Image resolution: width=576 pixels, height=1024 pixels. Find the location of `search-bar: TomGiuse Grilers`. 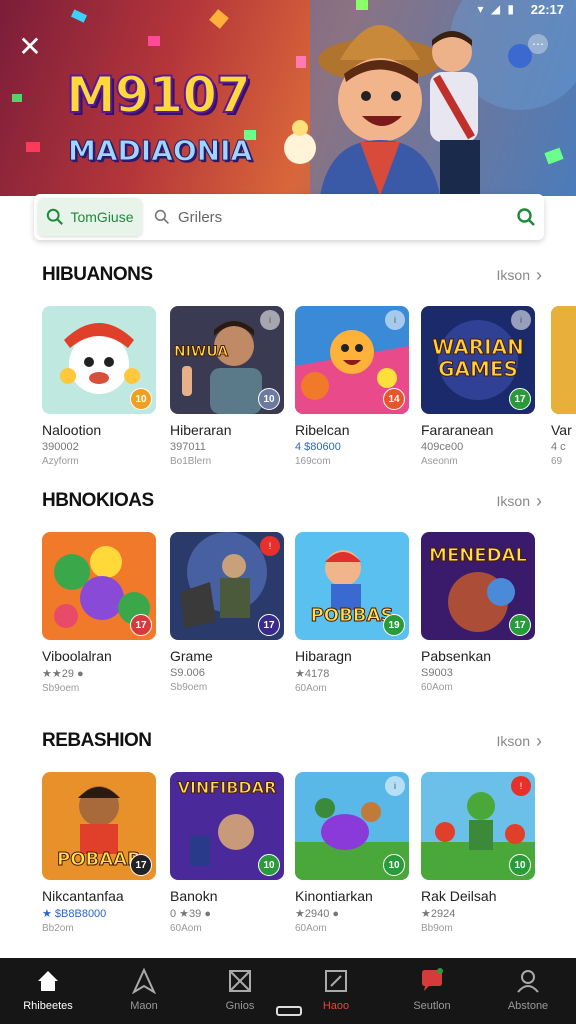

search-bar: TomGiuse Grilers is located at coordinates (289, 217).